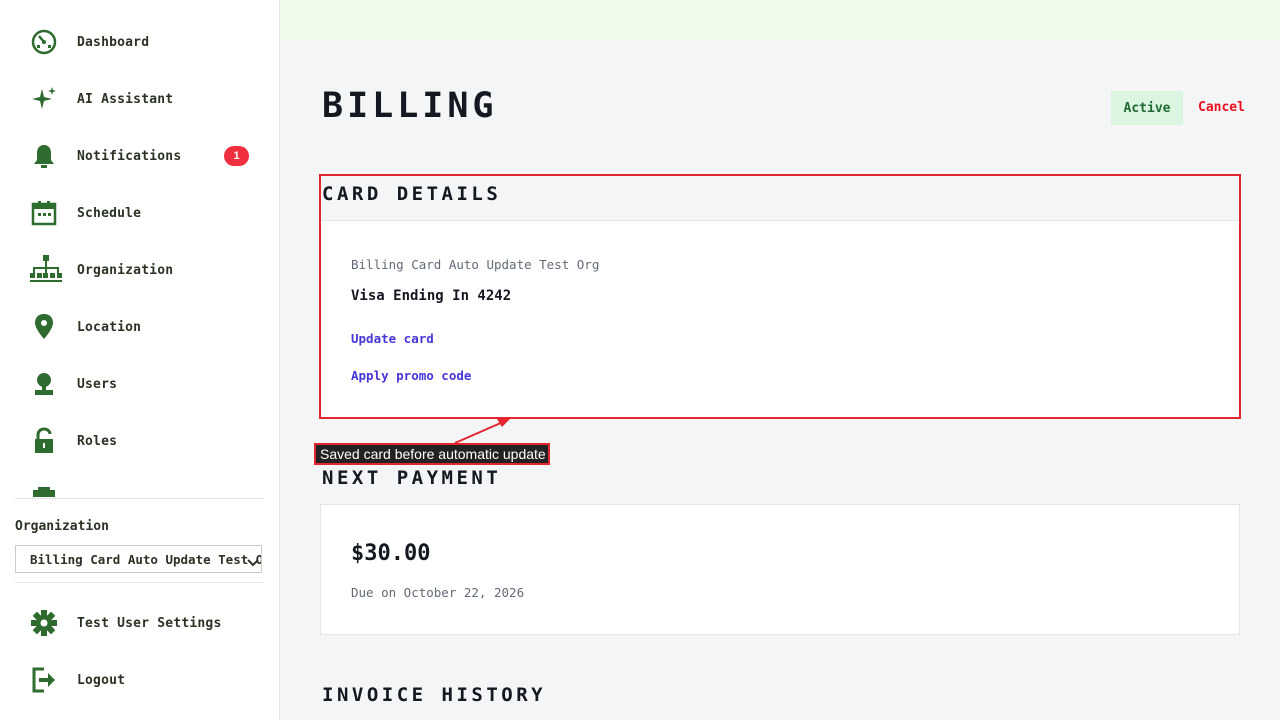 Image resolution: width=1280 pixels, height=720 pixels. I want to click on location-pin-icon, so click(46, 327).